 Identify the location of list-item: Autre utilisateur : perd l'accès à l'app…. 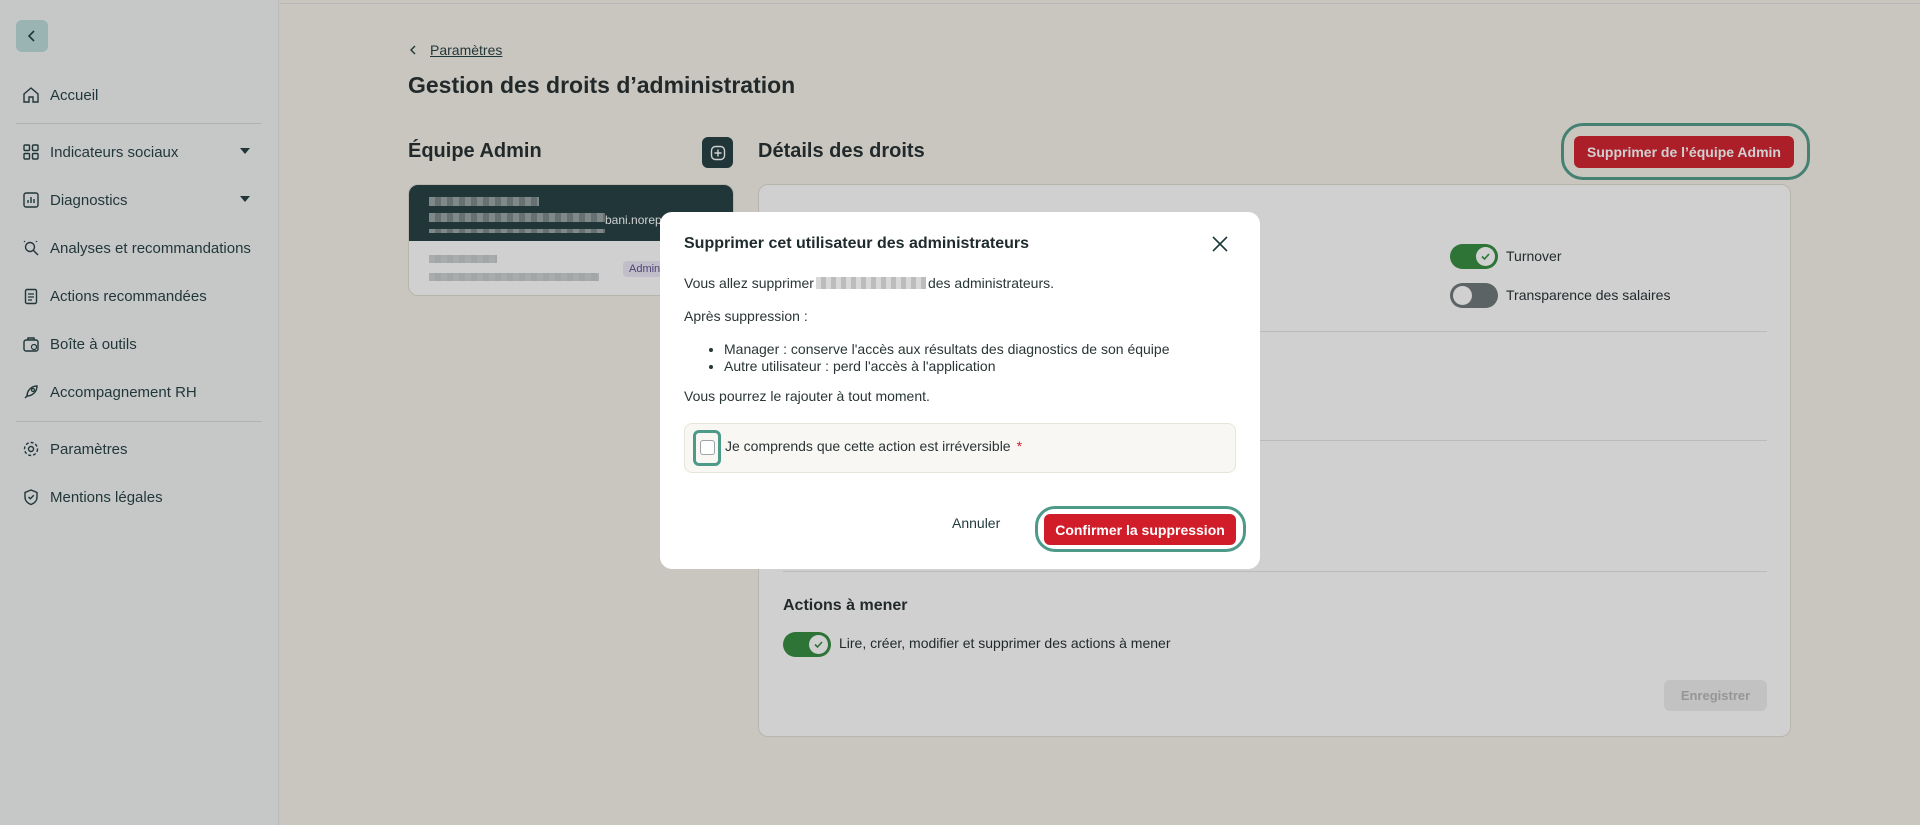
(946, 366).